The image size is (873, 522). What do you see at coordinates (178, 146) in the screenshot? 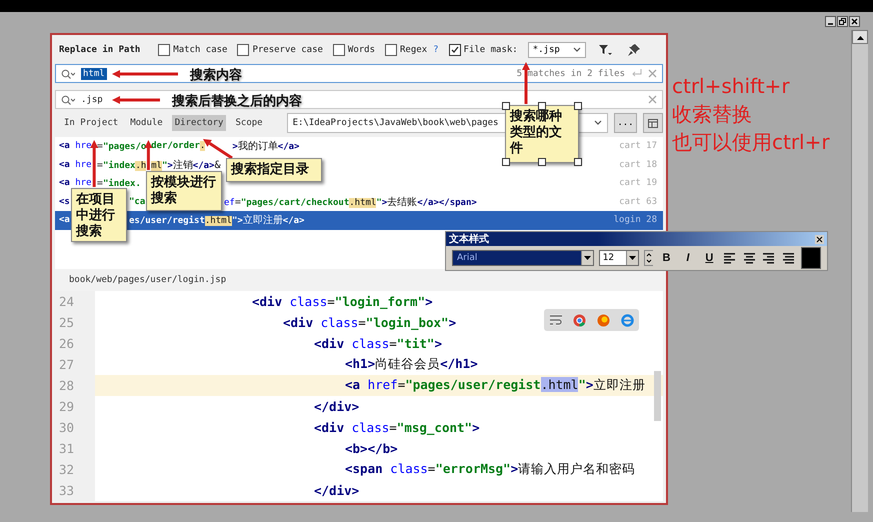
I see `code-snippet: der/order.` at bounding box center [178, 146].